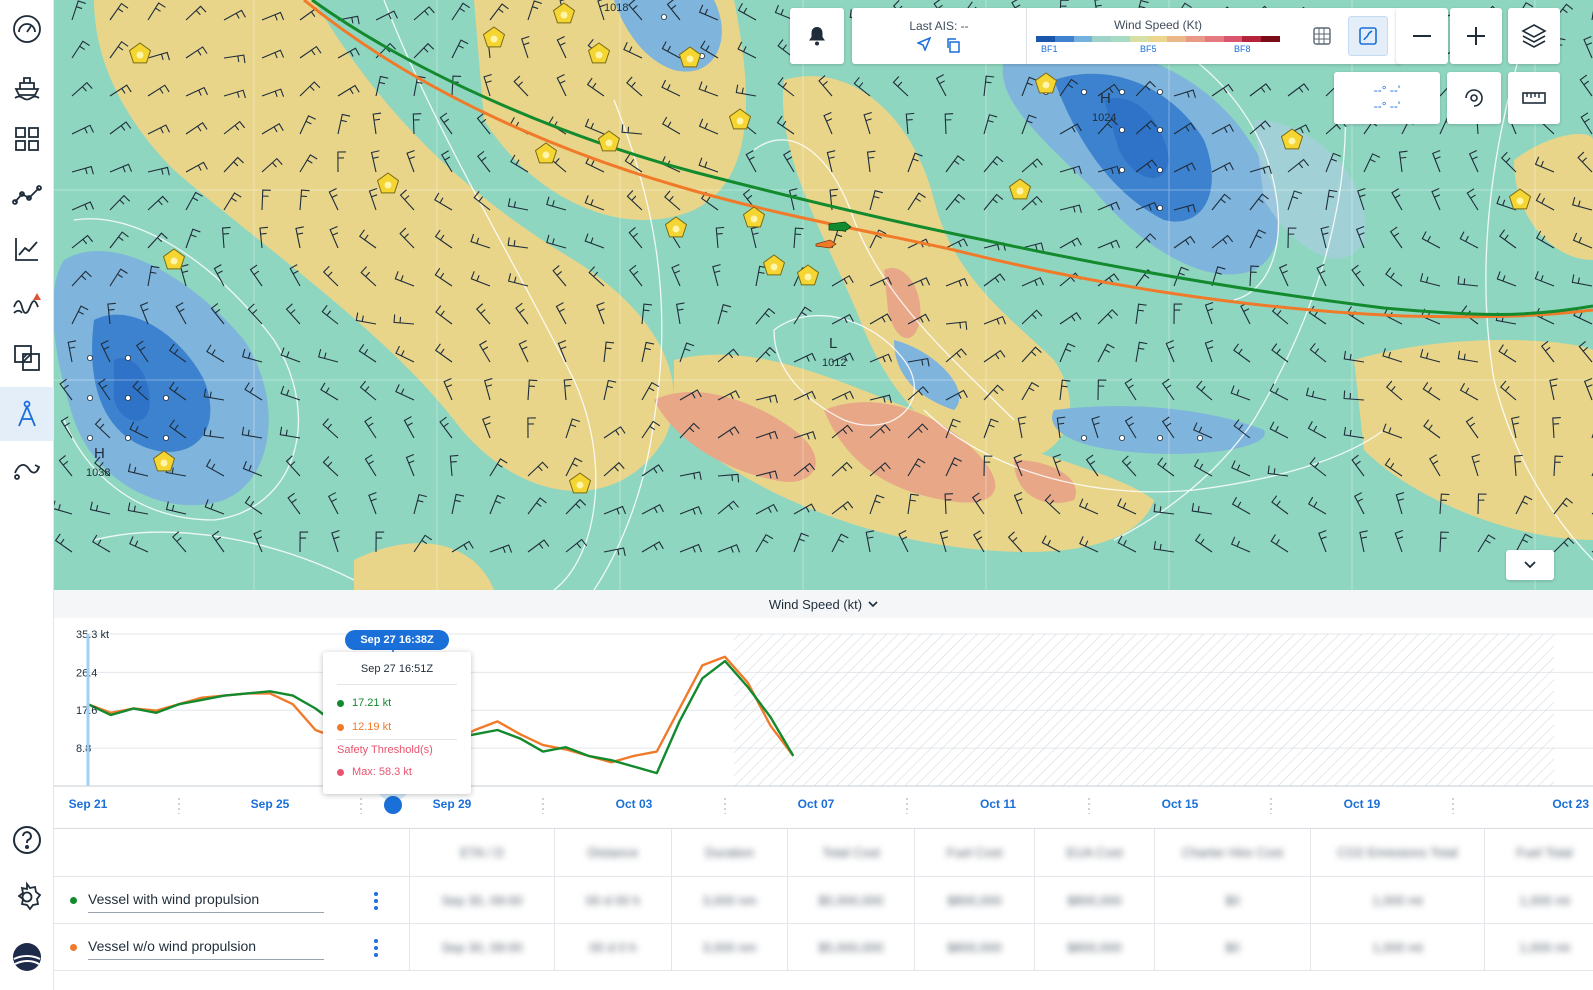  What do you see at coordinates (924, 44) in the screenshot?
I see `navigate-icon` at bounding box center [924, 44].